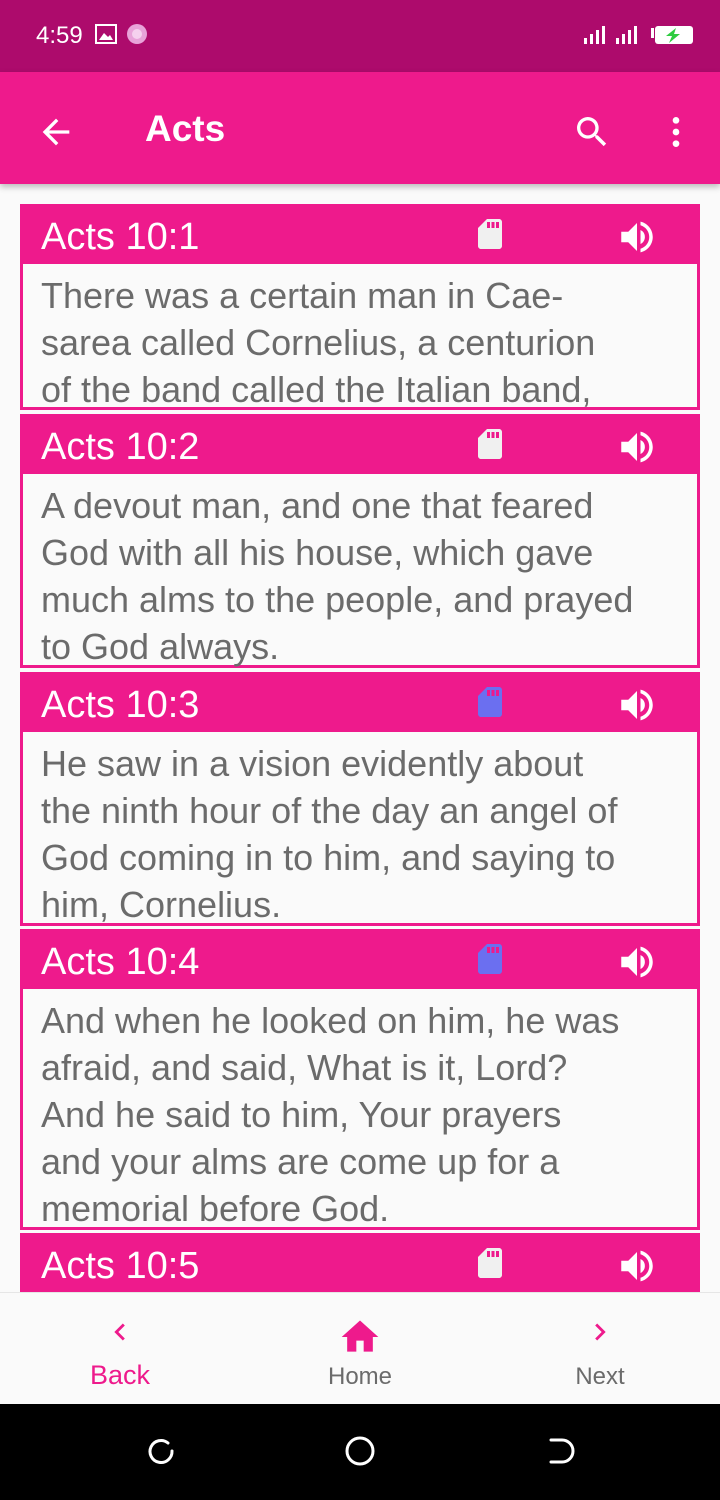 The width and height of the screenshot is (720, 1500). Describe the element at coordinates (360, 444) in the screenshot. I see `verse-header: Acts 10:2` at that location.